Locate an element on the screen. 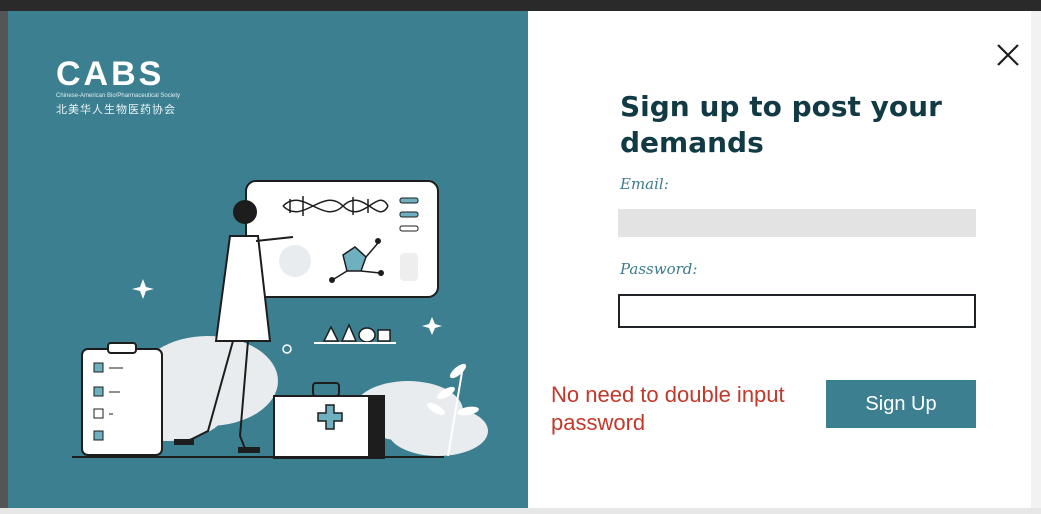 The height and width of the screenshot is (514, 1041). close-button is located at coordinates (1008, 55).